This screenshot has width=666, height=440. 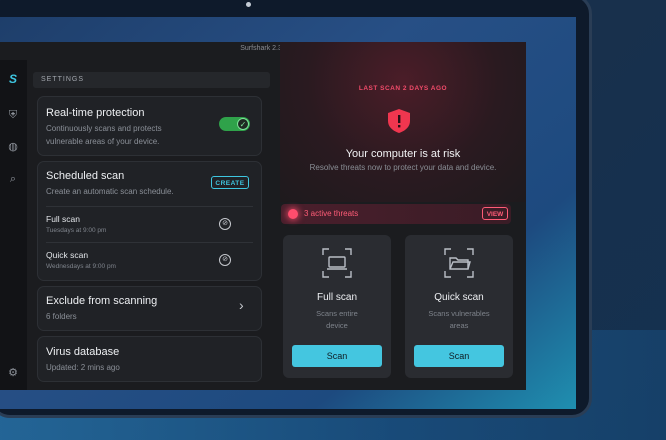 What do you see at coordinates (13, 179) in the screenshot?
I see `search-nav-icon: ⌕` at bounding box center [13, 179].